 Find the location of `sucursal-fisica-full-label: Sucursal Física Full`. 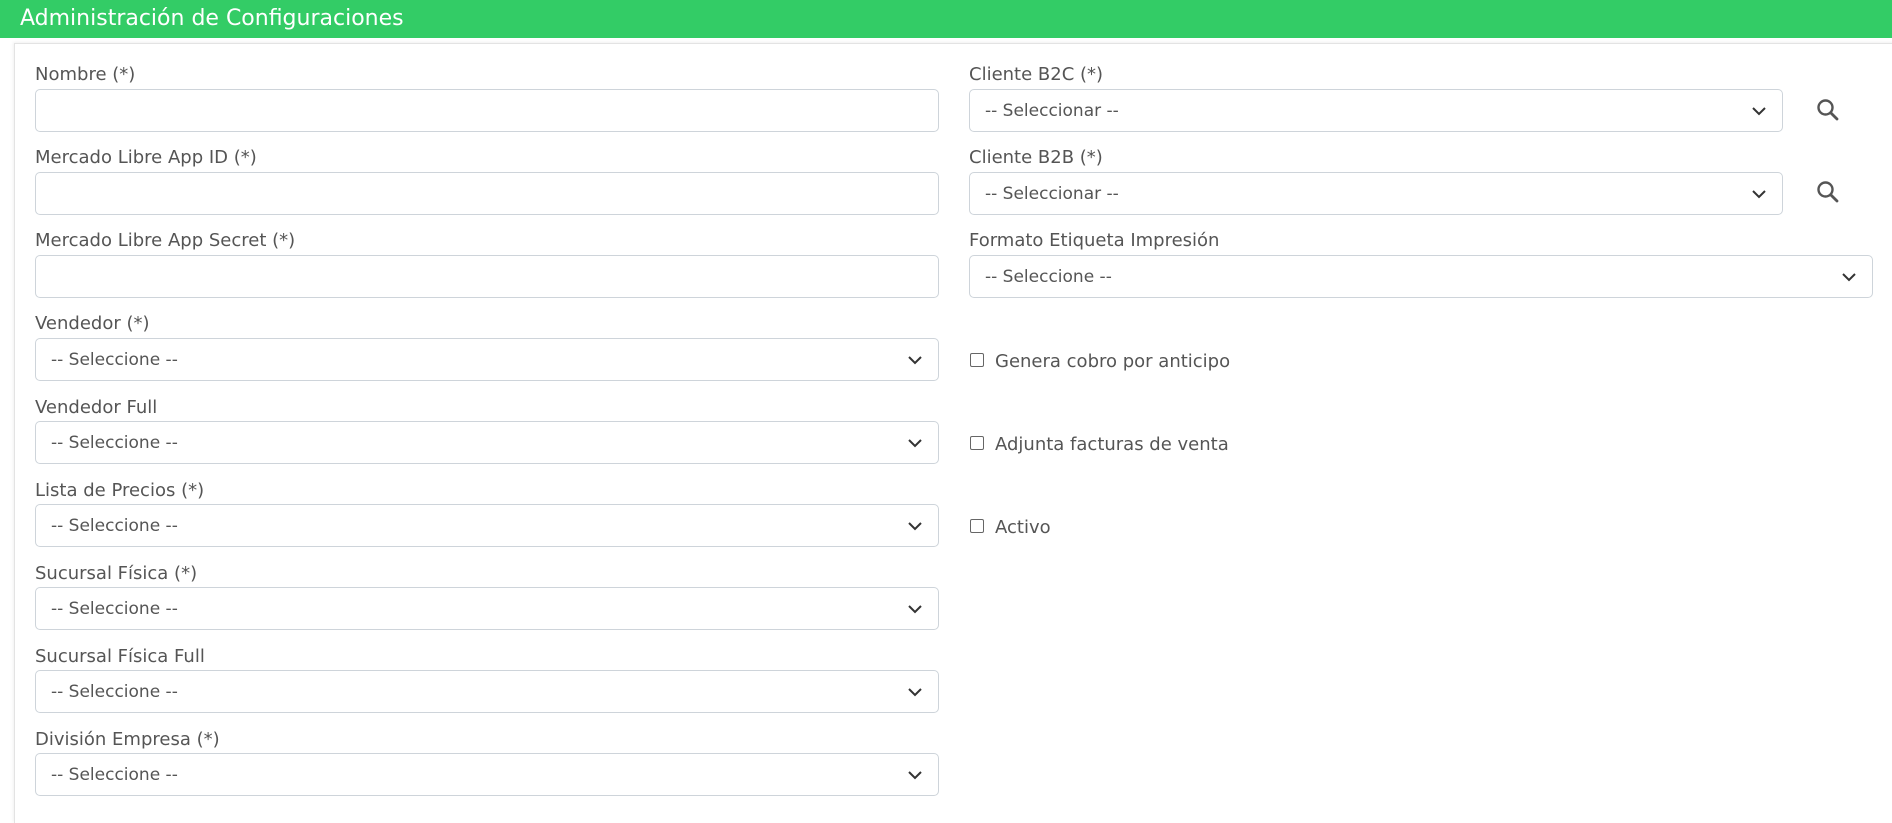

sucursal-fisica-full-label: Sucursal Física Full is located at coordinates (120, 656).